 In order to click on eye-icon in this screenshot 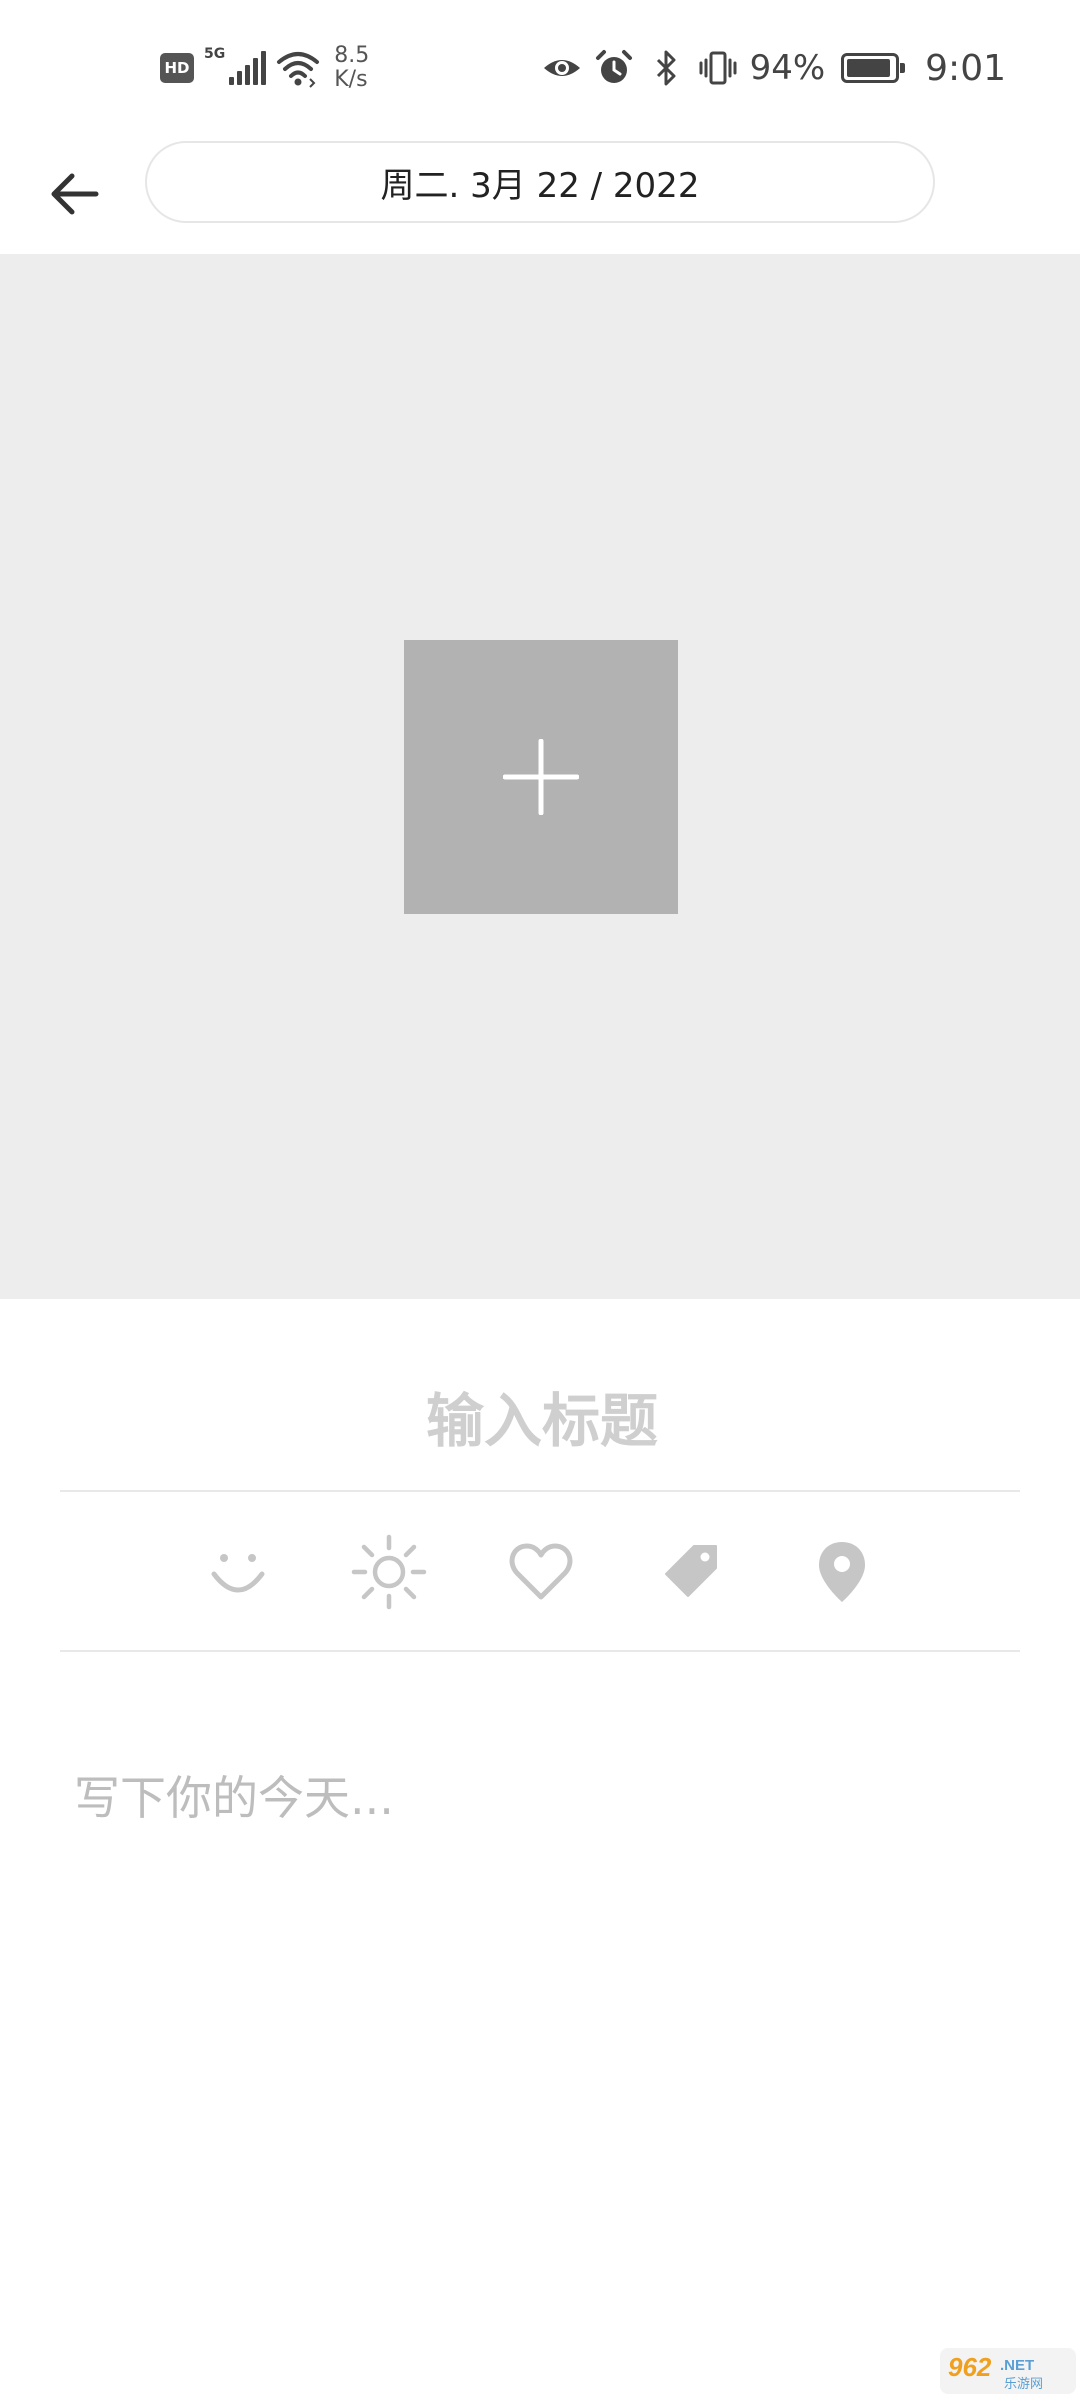, I will do `click(561, 68)`.